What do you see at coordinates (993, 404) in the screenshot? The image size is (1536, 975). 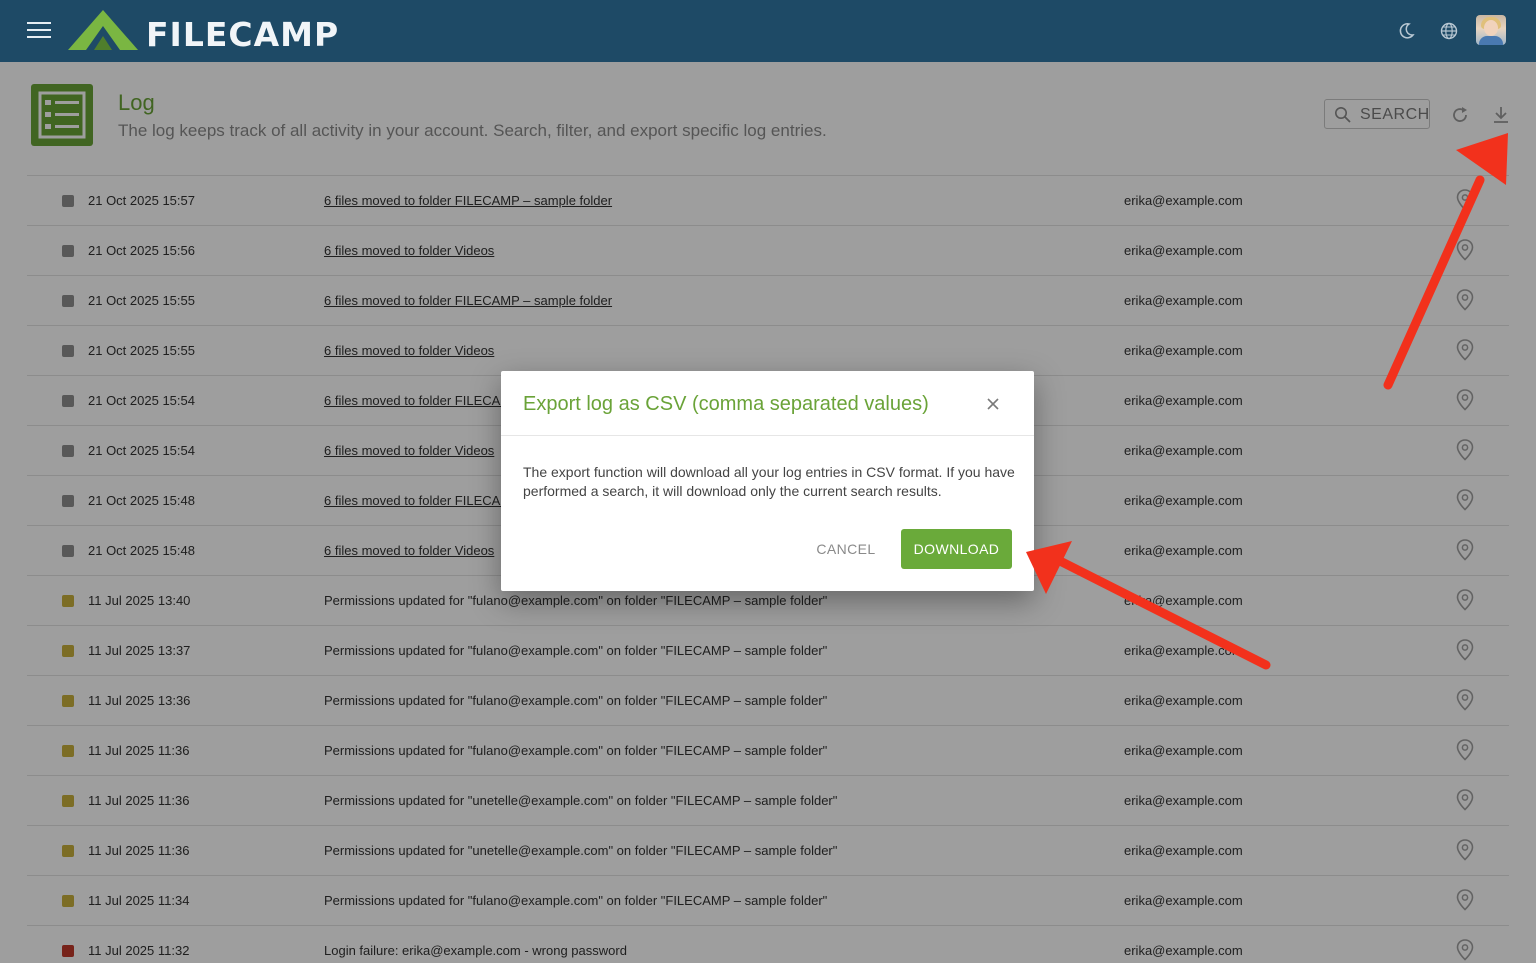 I see `close-icon` at bounding box center [993, 404].